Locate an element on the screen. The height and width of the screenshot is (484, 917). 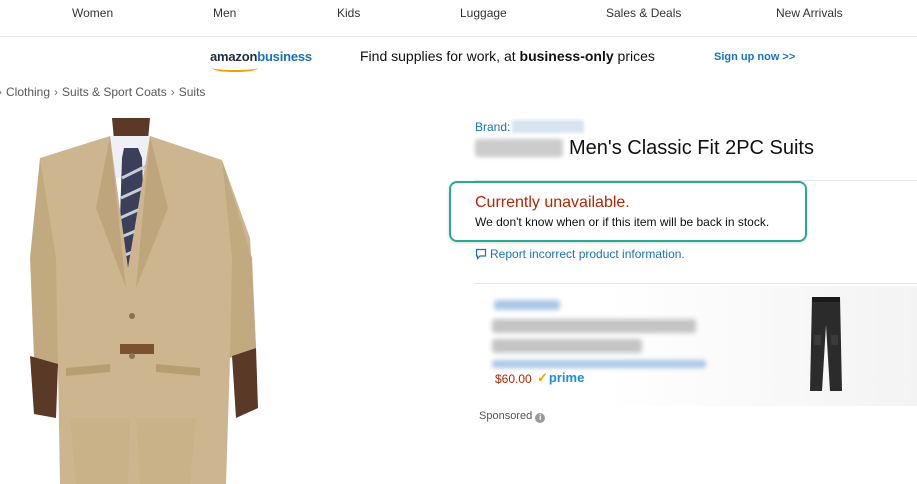
product-title: Men's Classic Fit 2PC Suits is located at coordinates (644, 148).